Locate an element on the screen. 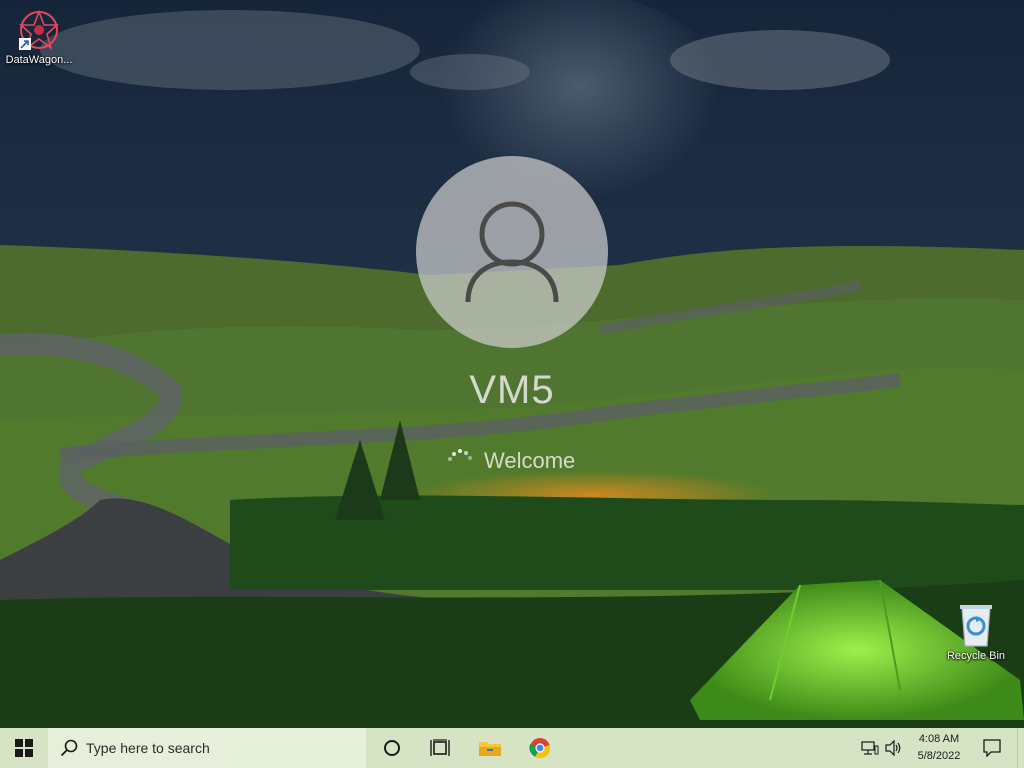 The width and height of the screenshot is (1024, 768). cortana-button is located at coordinates (392, 748).